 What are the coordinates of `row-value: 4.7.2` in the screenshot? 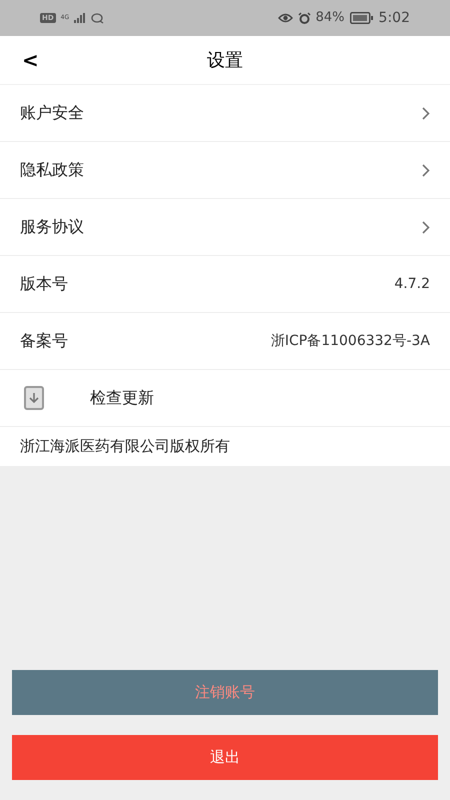 It's located at (412, 284).